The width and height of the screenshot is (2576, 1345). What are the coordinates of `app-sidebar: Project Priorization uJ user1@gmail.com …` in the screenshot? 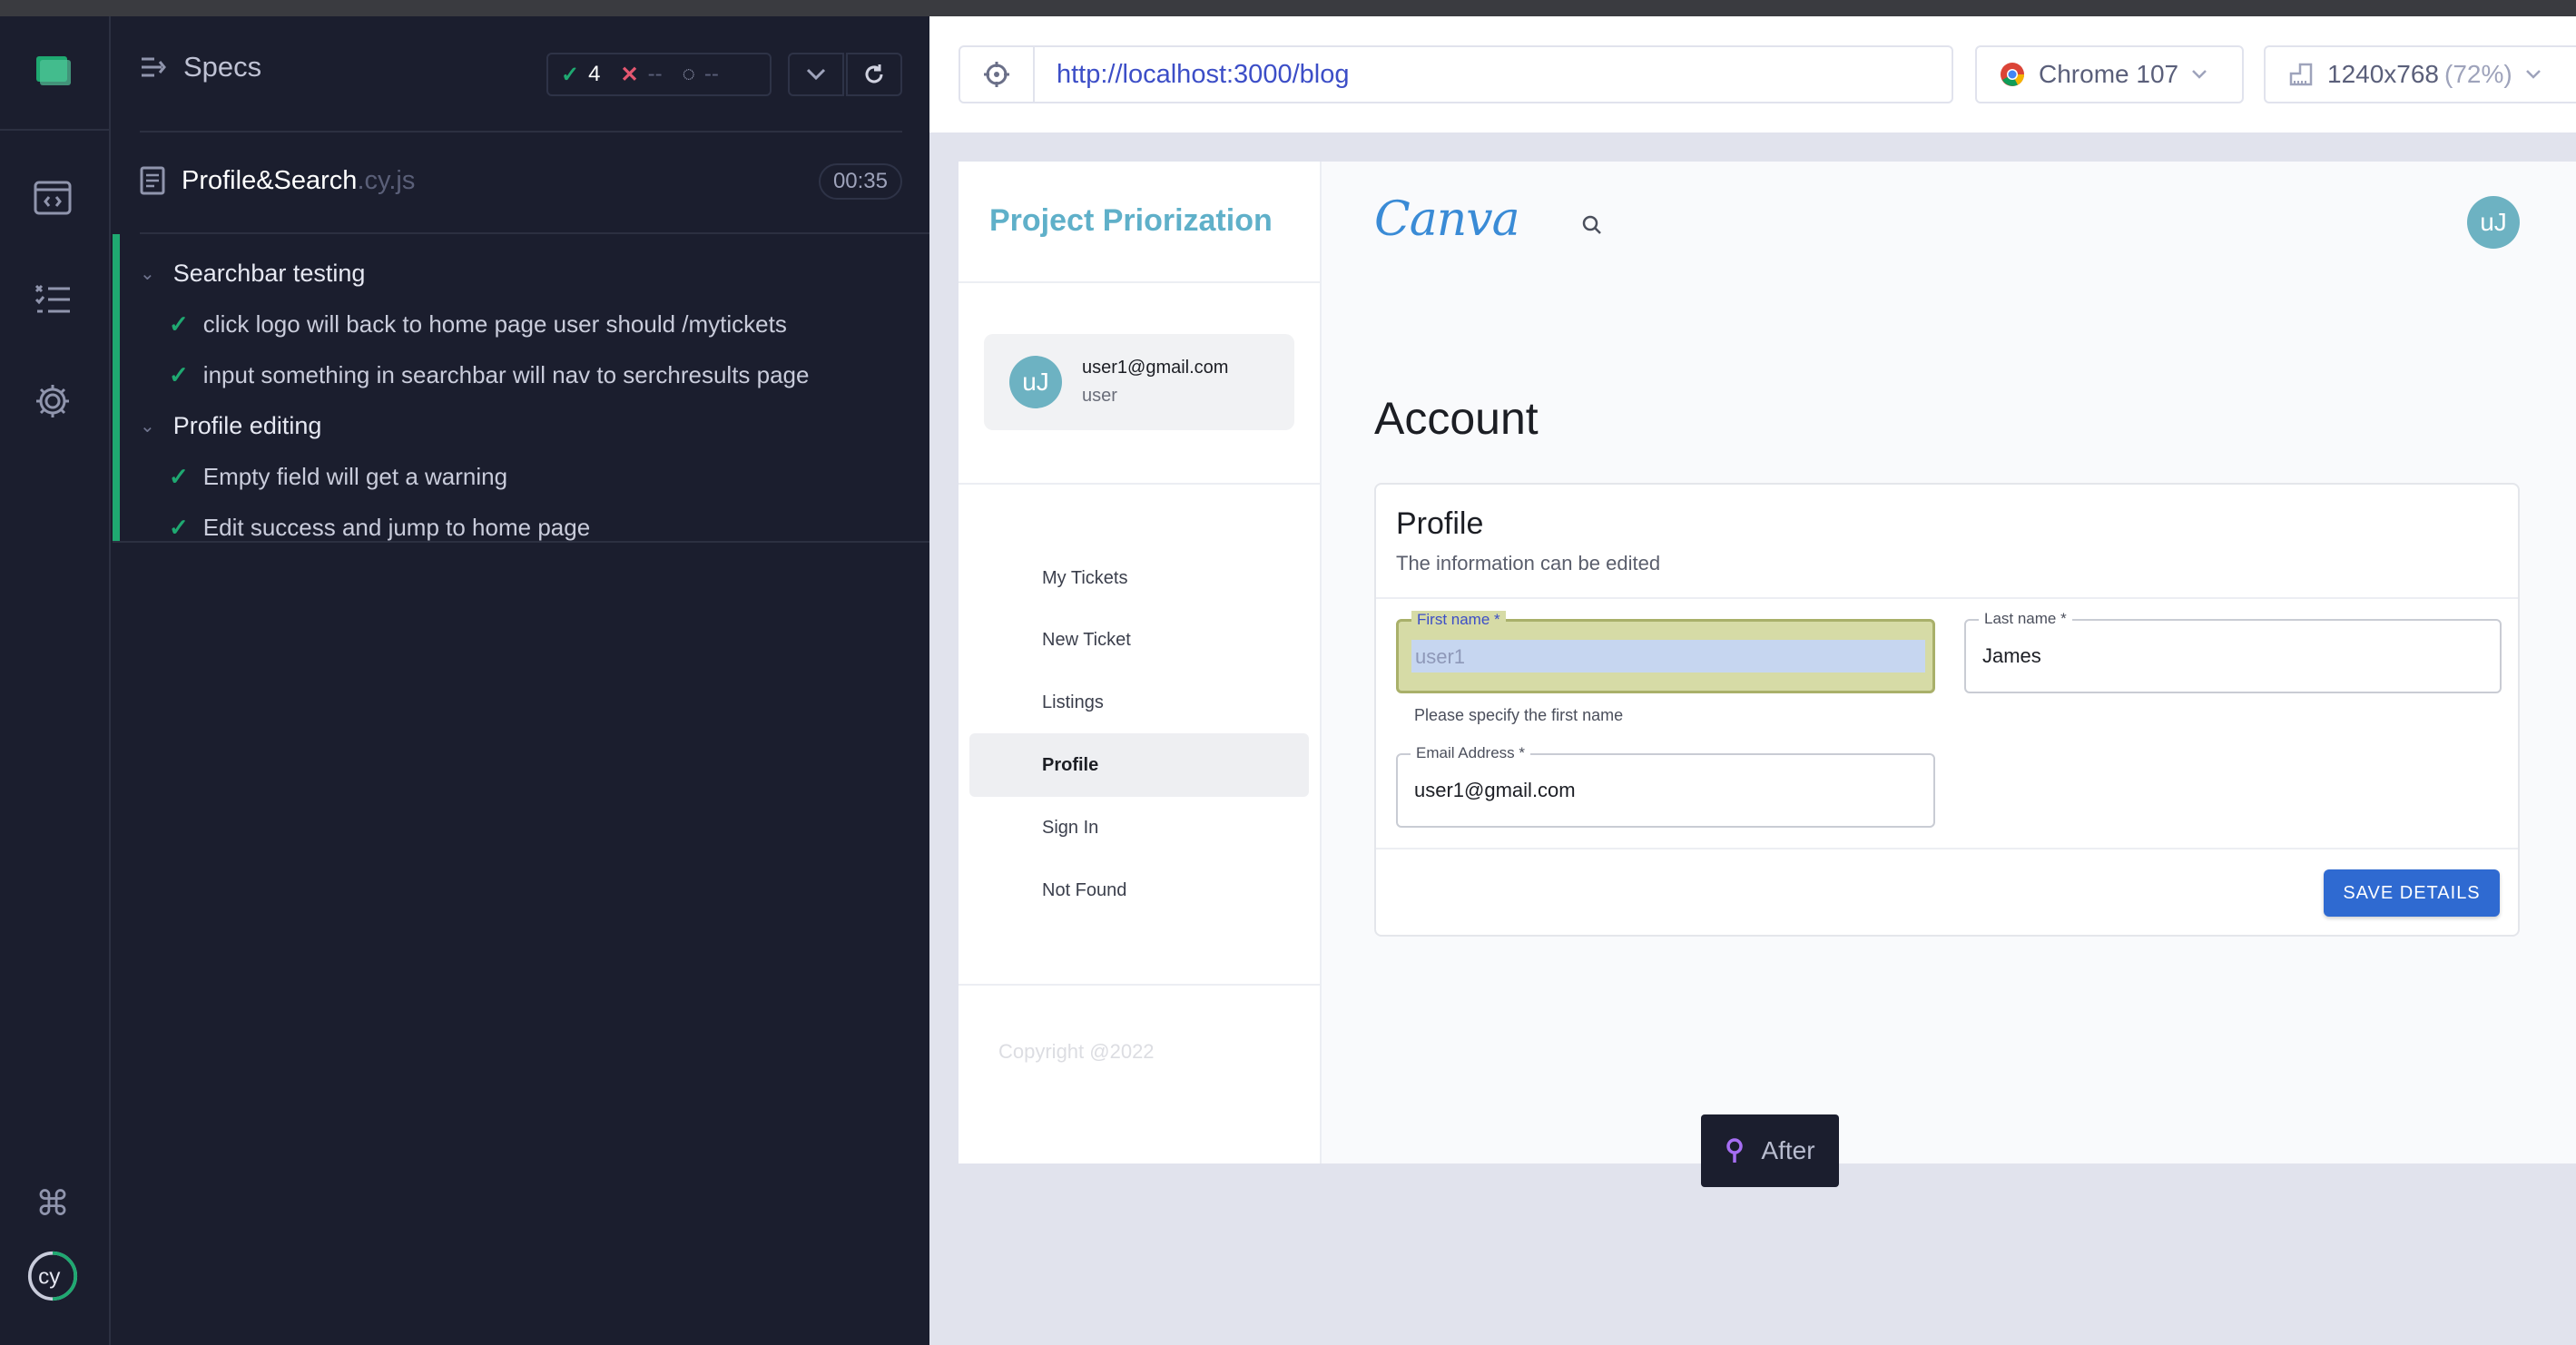 It's located at (1140, 662).